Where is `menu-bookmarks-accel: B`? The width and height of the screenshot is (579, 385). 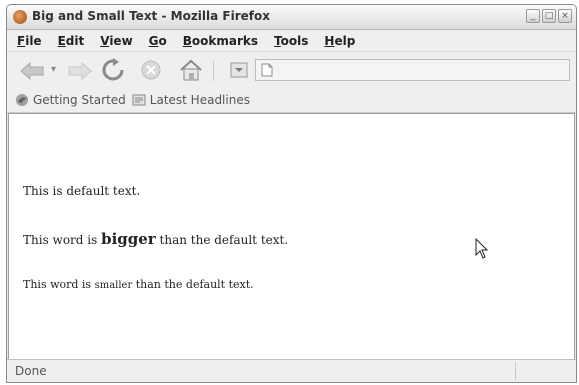 menu-bookmarks-accel: B is located at coordinates (187, 40).